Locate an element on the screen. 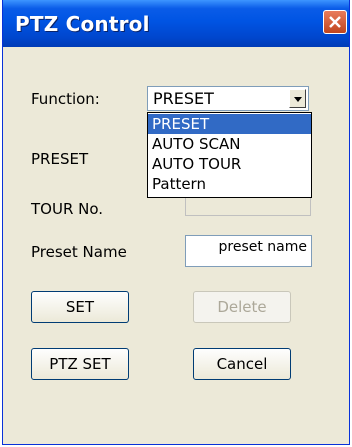 The height and width of the screenshot is (447, 352). function-dropdown-button is located at coordinates (297, 98).